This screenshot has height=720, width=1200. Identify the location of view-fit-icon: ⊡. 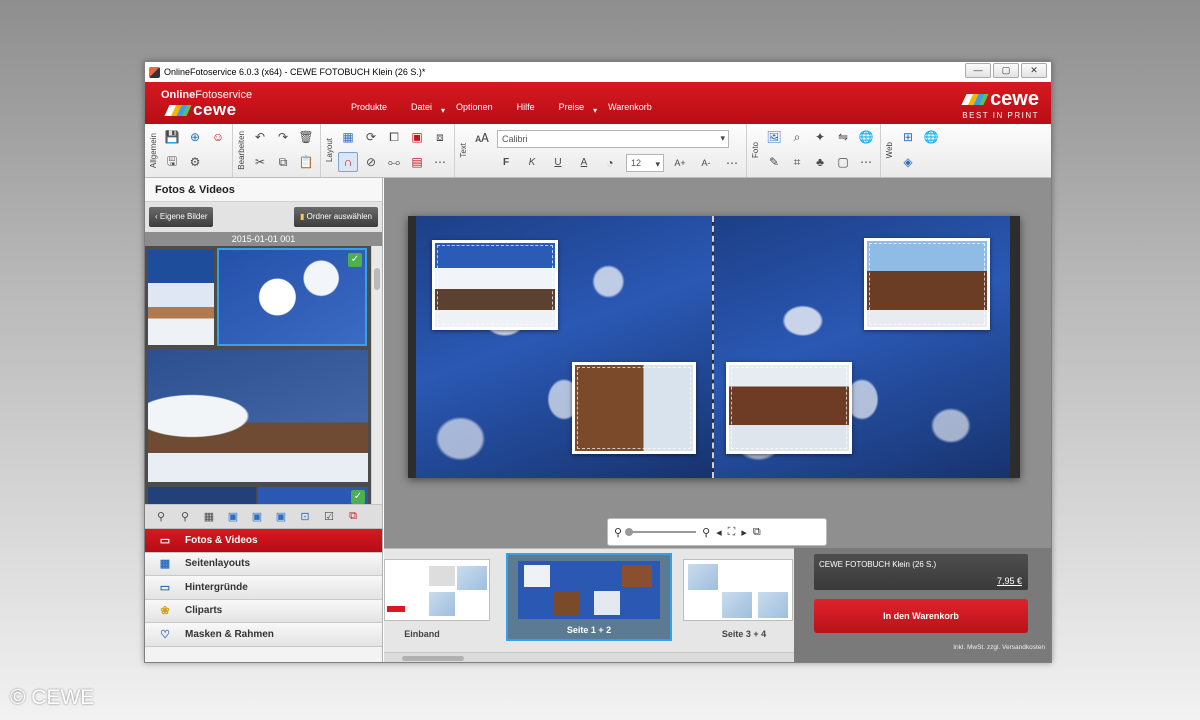
(305, 517).